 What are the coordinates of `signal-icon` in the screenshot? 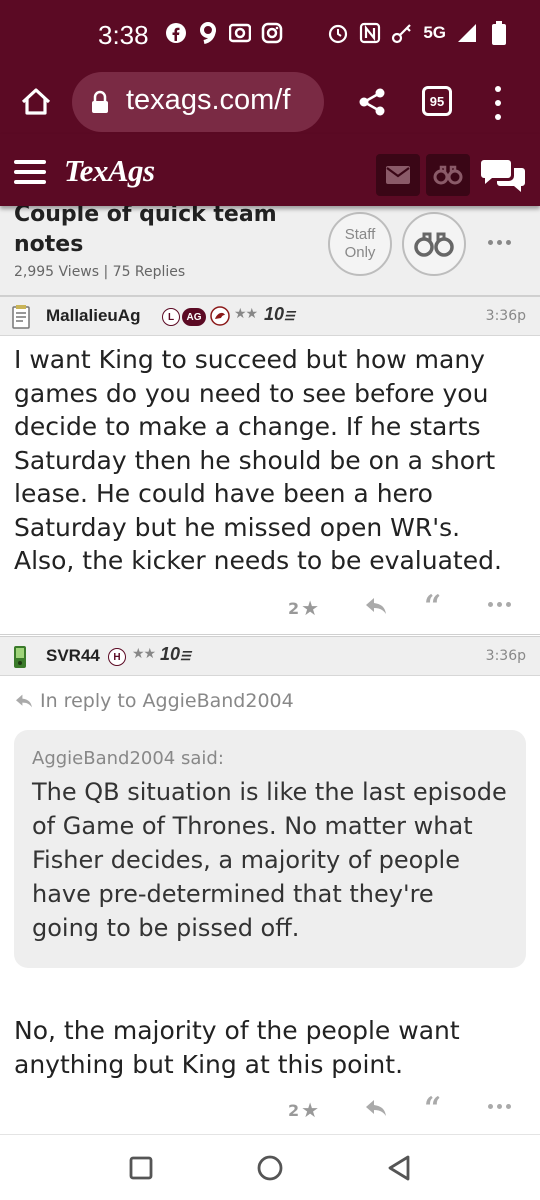 It's located at (467, 33).